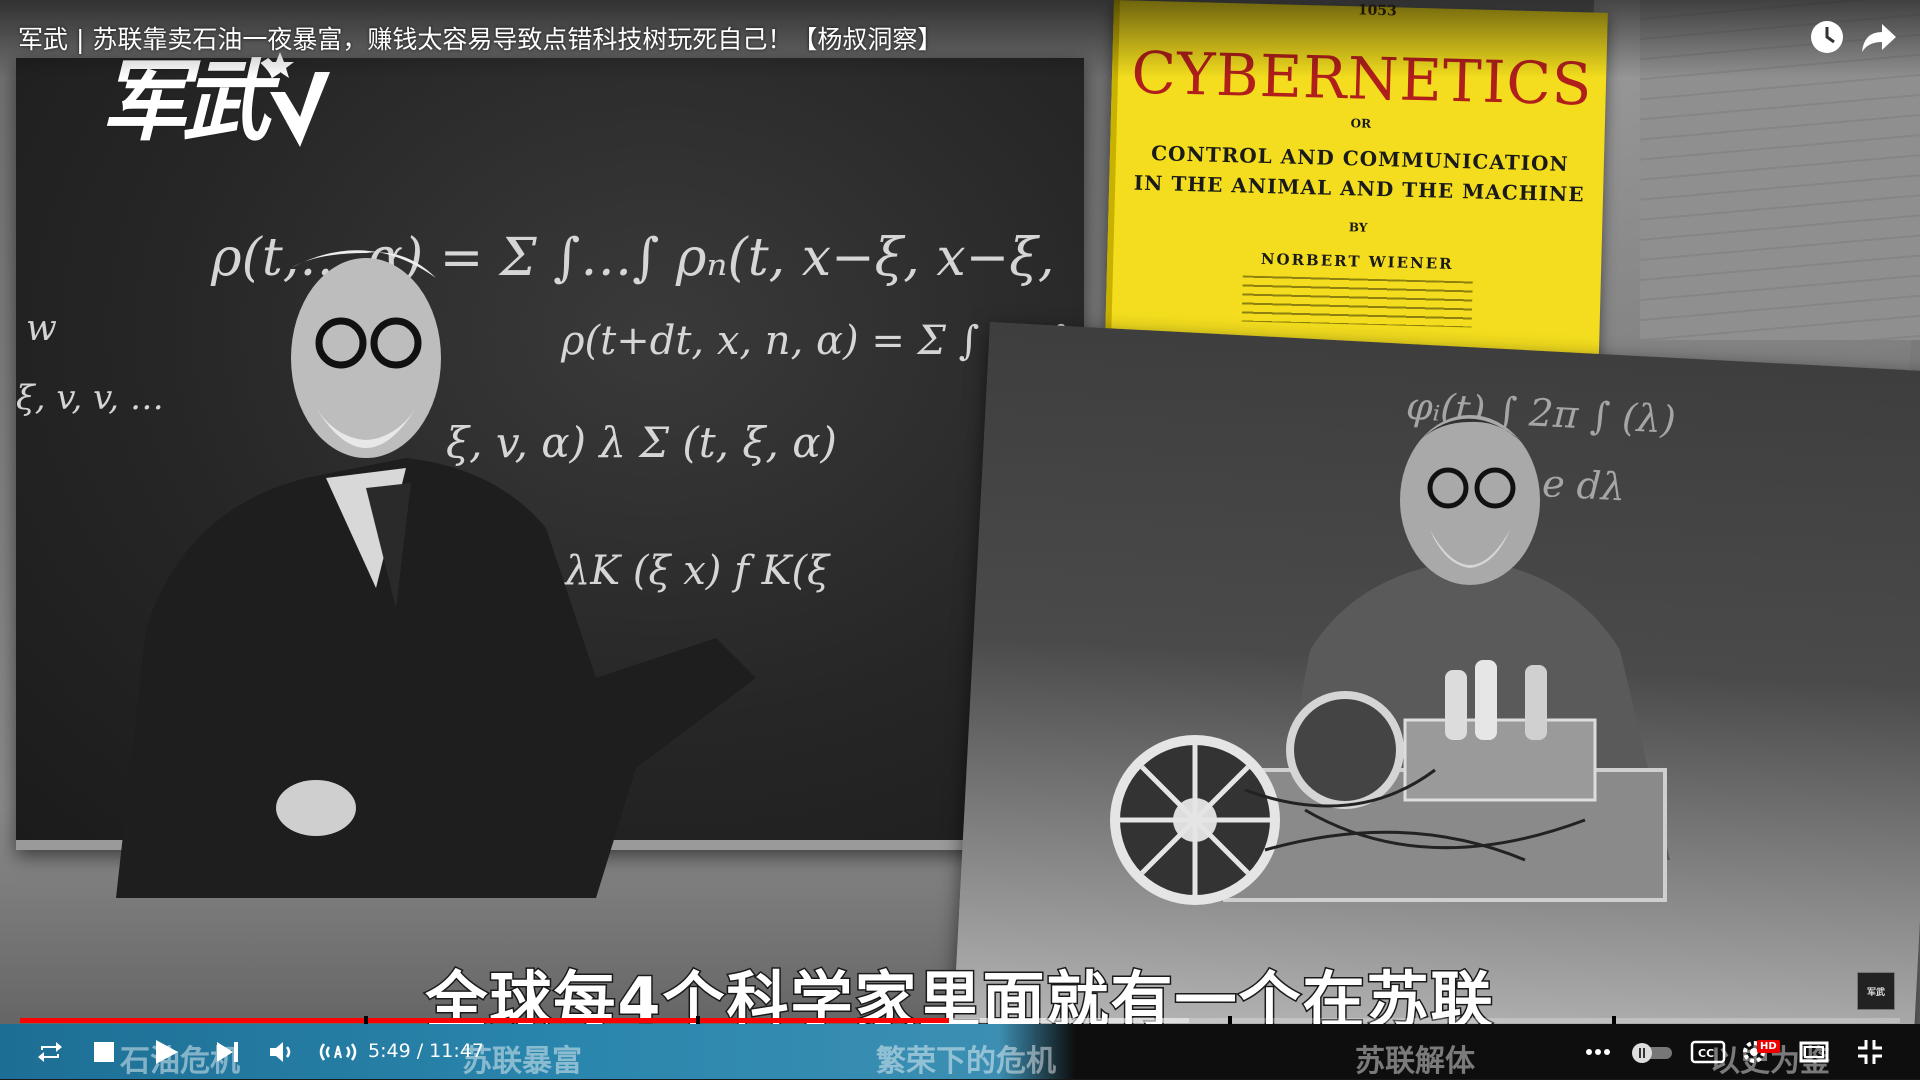  Describe the element at coordinates (1814, 1052) in the screenshot. I see `theater-mode-icon` at that location.